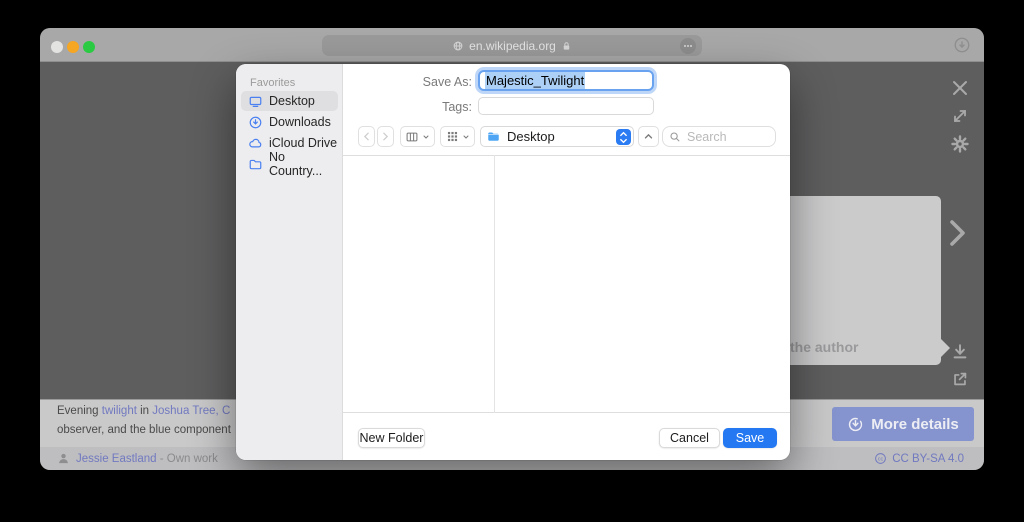 This screenshot has height=522, width=1024. I want to click on cc-icon: cc, so click(880, 458).